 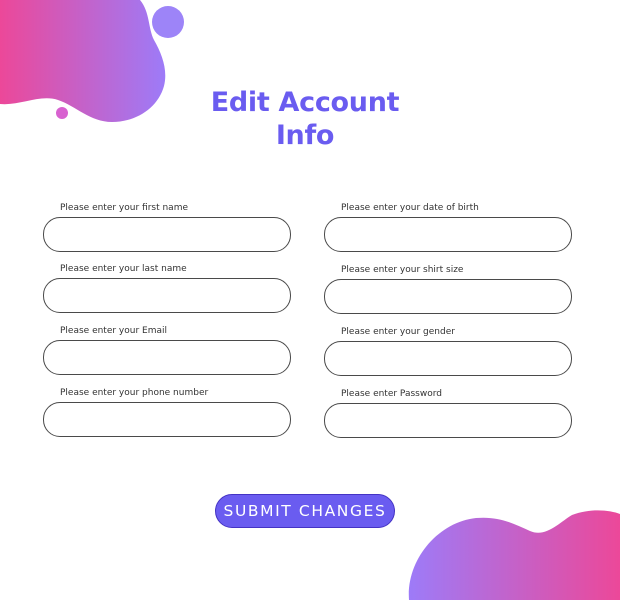 I want to click on gender-field: Please enter your gender, so click(x=448, y=351).